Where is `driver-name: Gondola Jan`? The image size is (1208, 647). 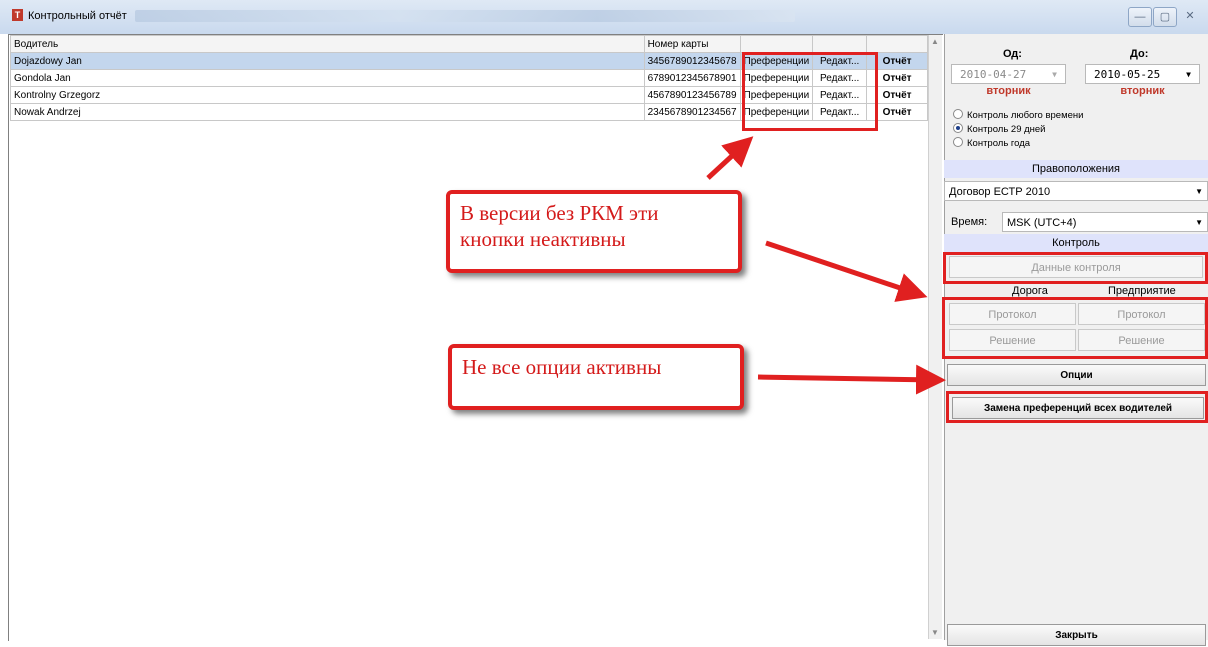
driver-name: Gondola Jan is located at coordinates (327, 78).